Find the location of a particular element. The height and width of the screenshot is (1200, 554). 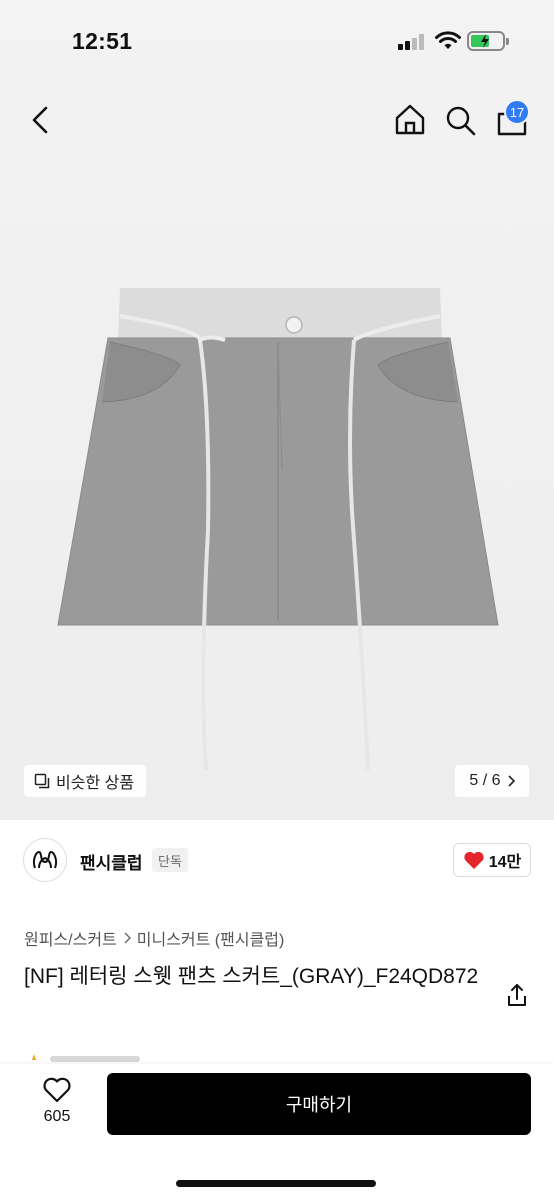

chevron-left-icon is located at coordinates (42, 120).